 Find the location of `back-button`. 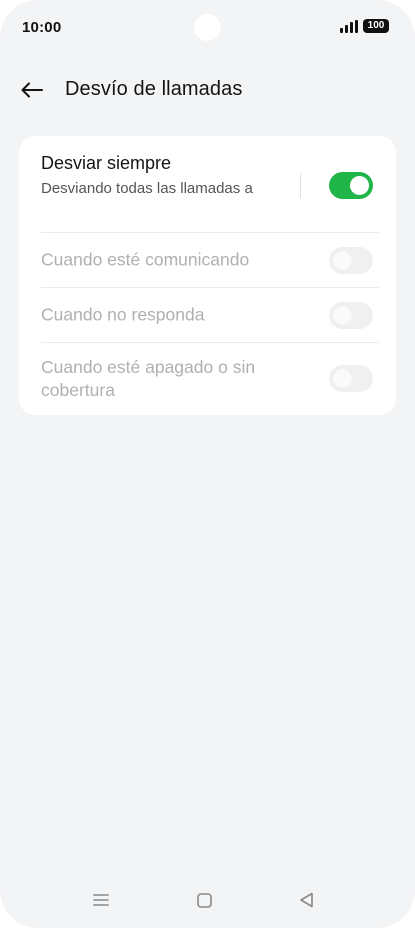

back-button is located at coordinates (32, 90).